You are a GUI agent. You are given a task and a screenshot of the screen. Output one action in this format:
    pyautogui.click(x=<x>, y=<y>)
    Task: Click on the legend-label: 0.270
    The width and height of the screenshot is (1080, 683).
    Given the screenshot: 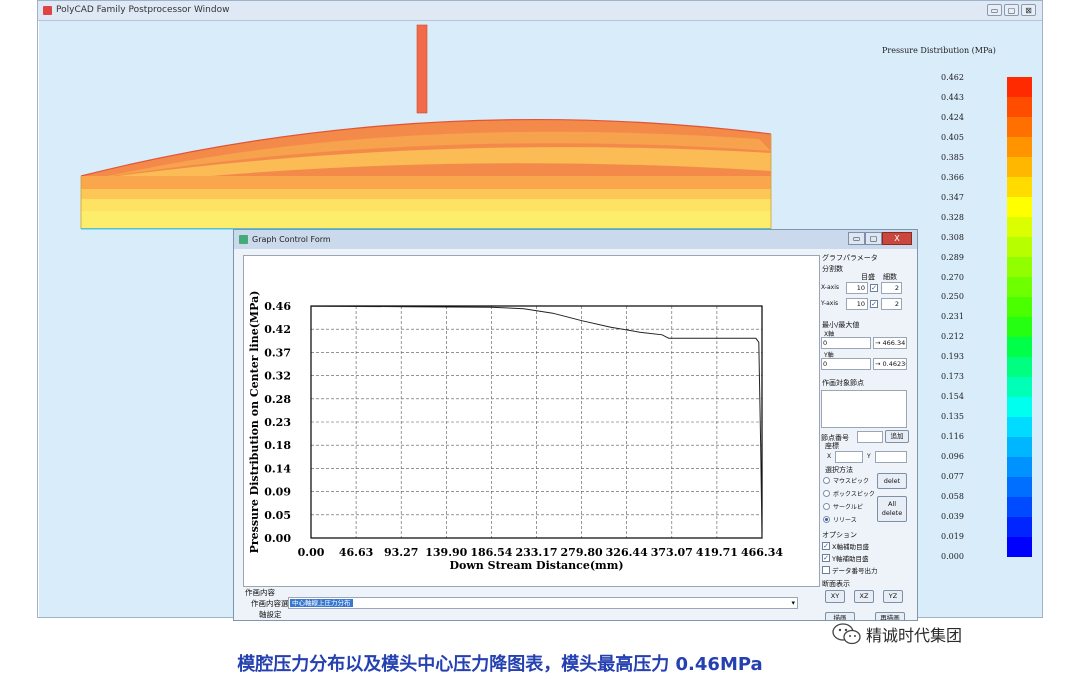 What is the action you would take?
    pyautogui.click(x=952, y=277)
    